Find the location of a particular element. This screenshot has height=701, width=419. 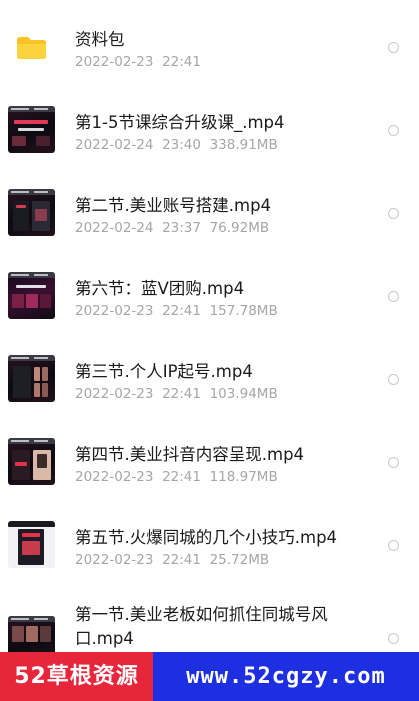

file-time: 23:40 is located at coordinates (181, 145).